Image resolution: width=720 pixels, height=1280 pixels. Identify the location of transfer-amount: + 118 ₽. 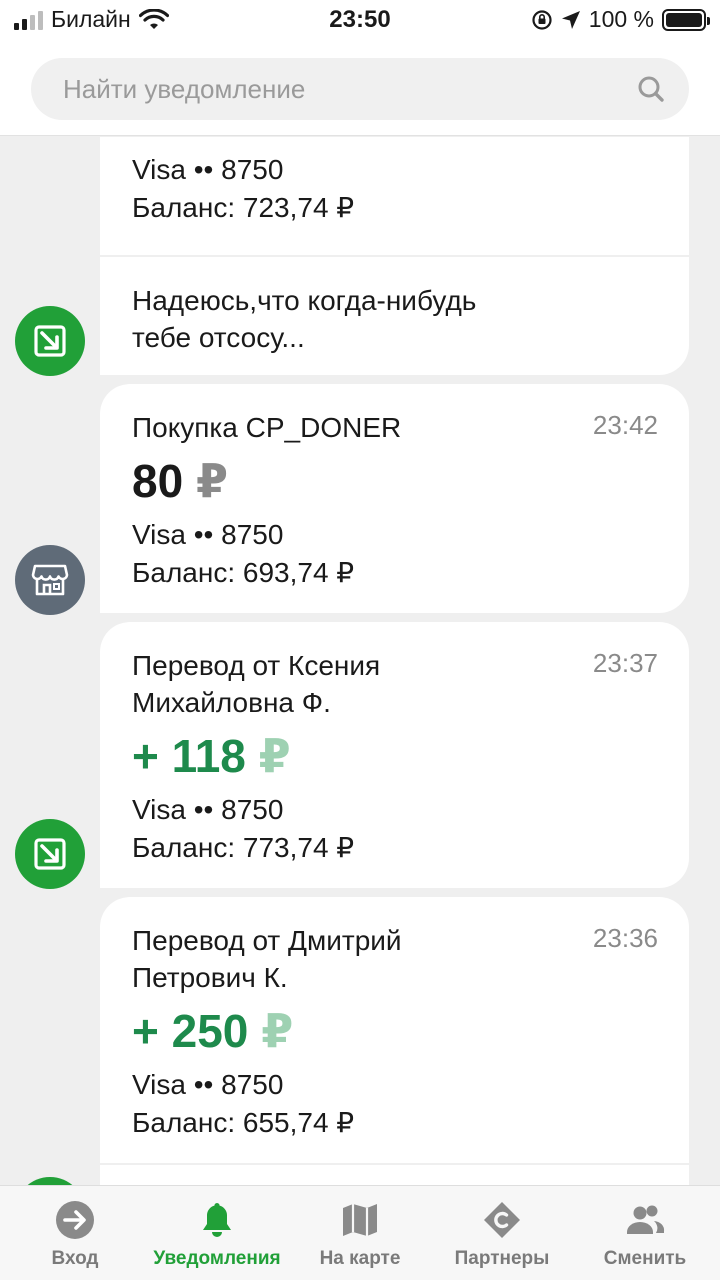
(211, 756).